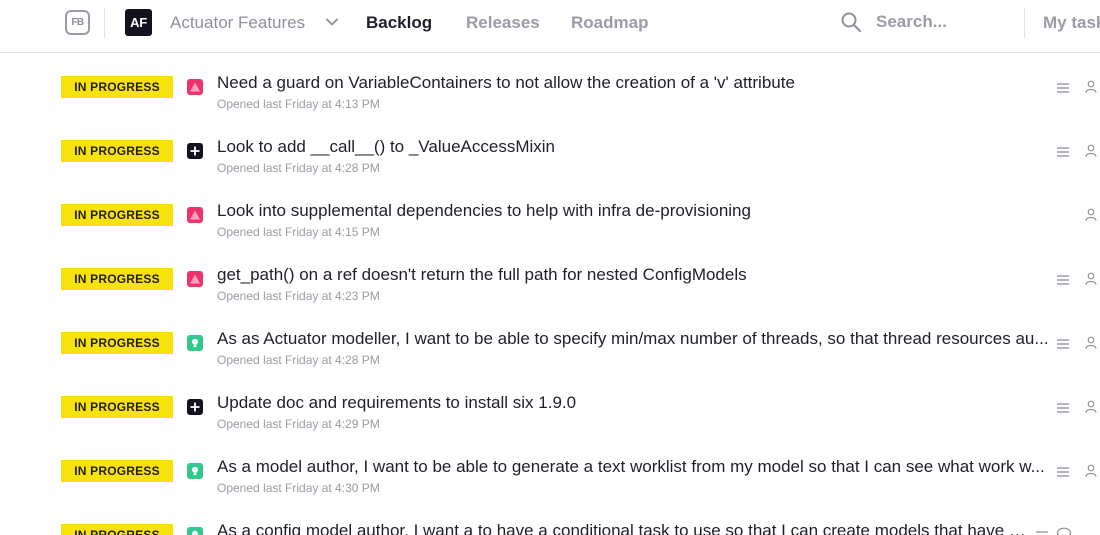 Image resolution: width=1100 pixels, height=535 pixels. What do you see at coordinates (138, 22) in the screenshot?
I see `project-avatar: AF` at bounding box center [138, 22].